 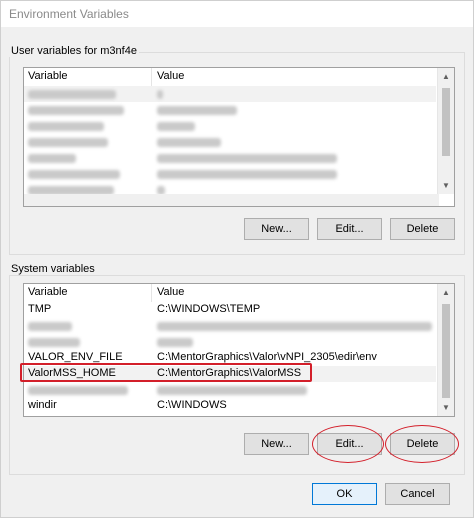 I want to click on highlight-box, so click(x=166, y=372).